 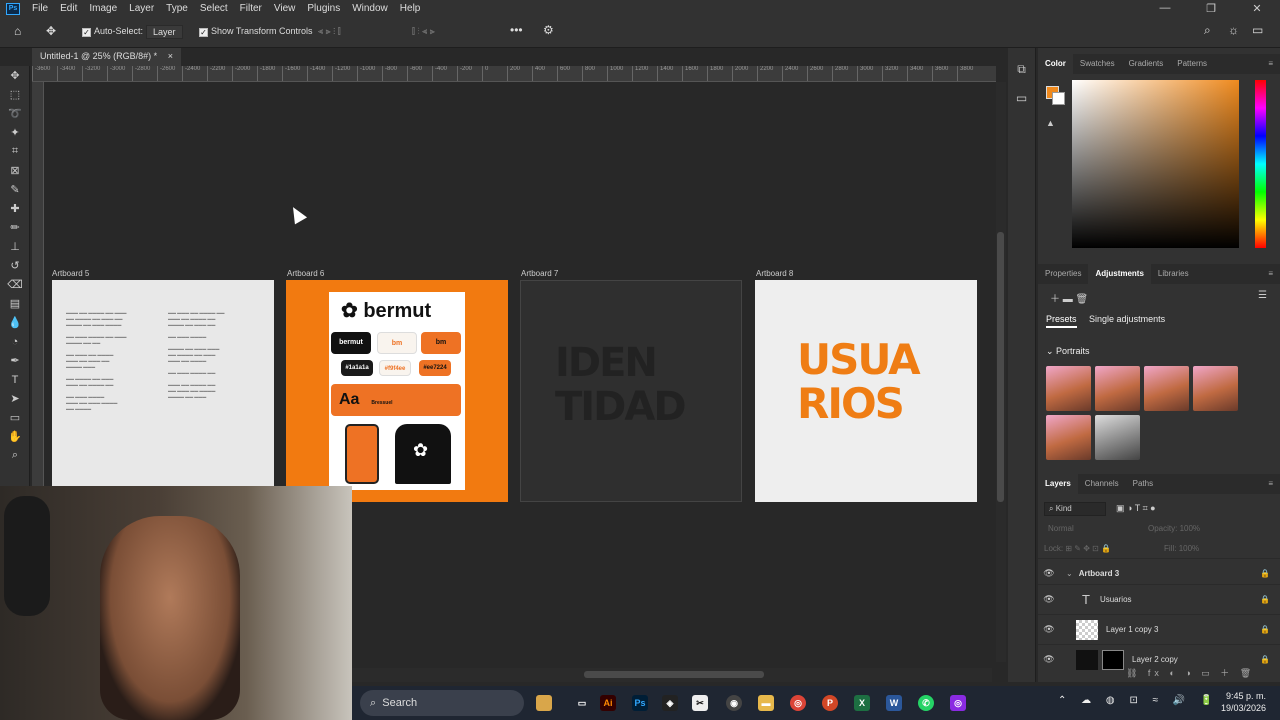 What do you see at coordinates (516, 30) in the screenshot?
I see `more-options-icon: •••` at bounding box center [516, 30].